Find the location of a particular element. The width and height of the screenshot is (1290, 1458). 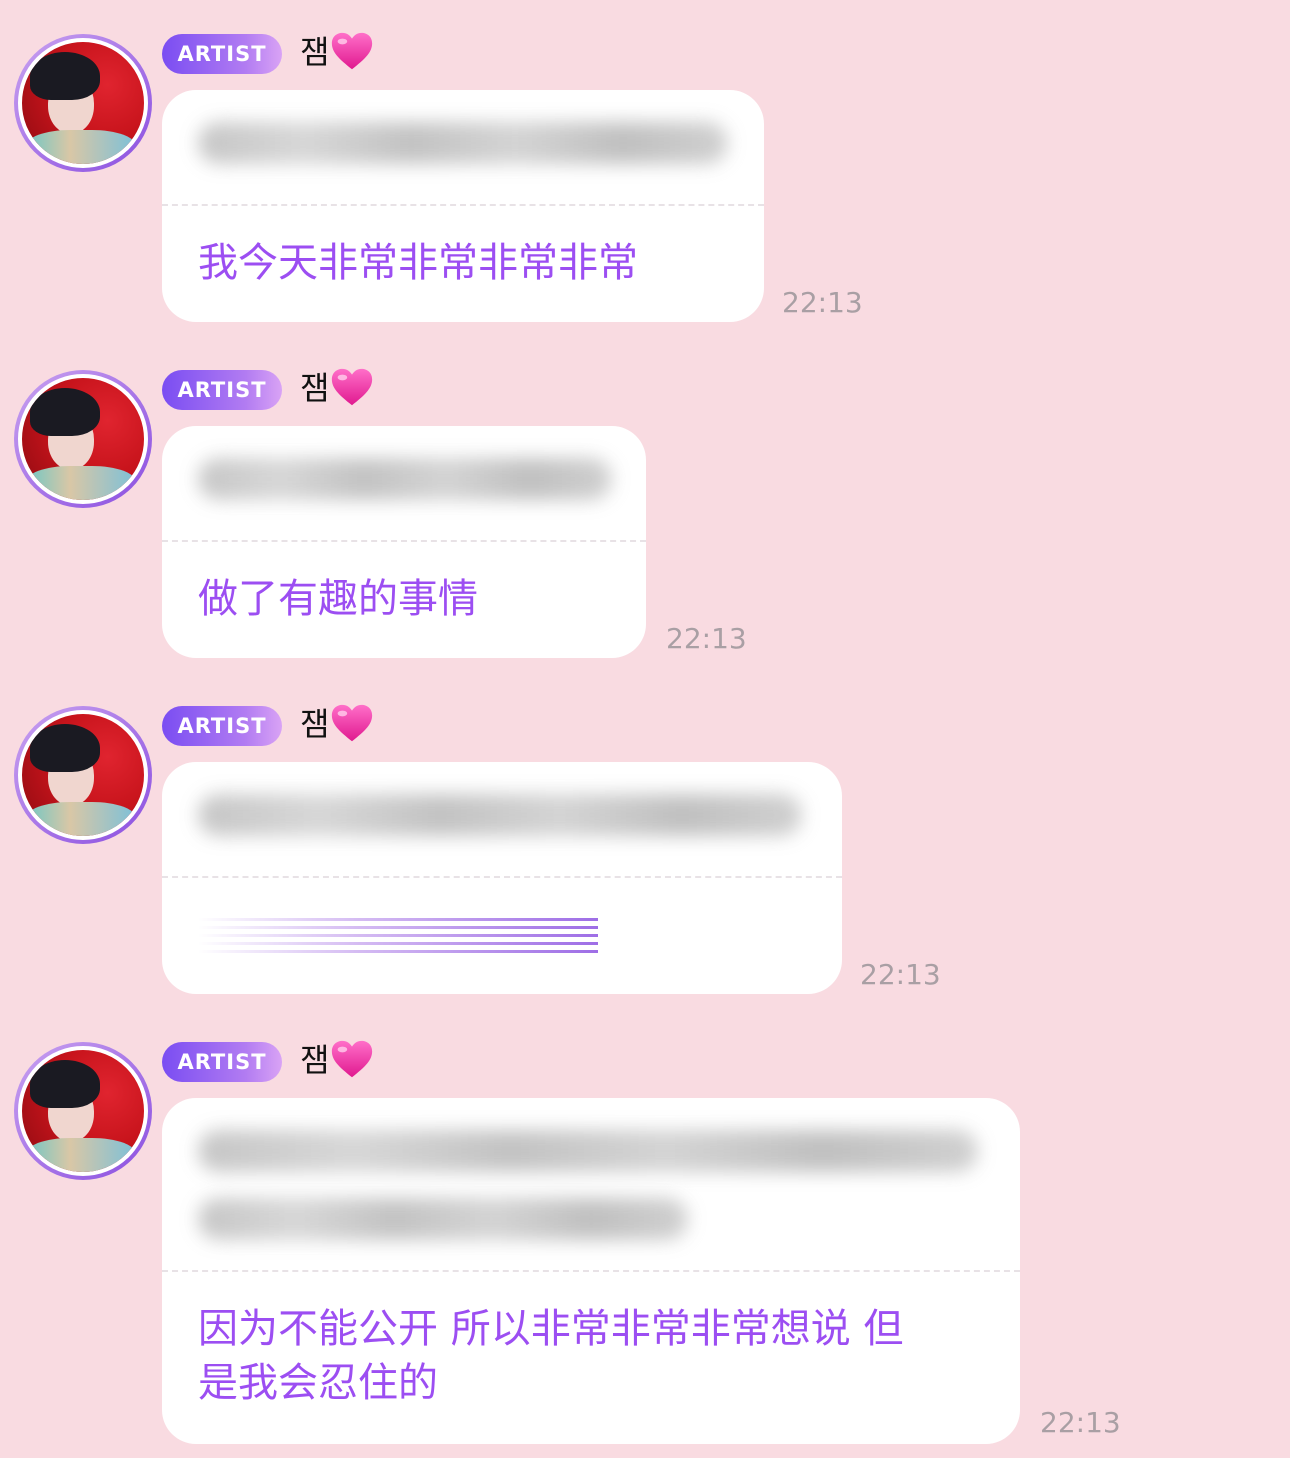

message-bubble is located at coordinates (502, 878).